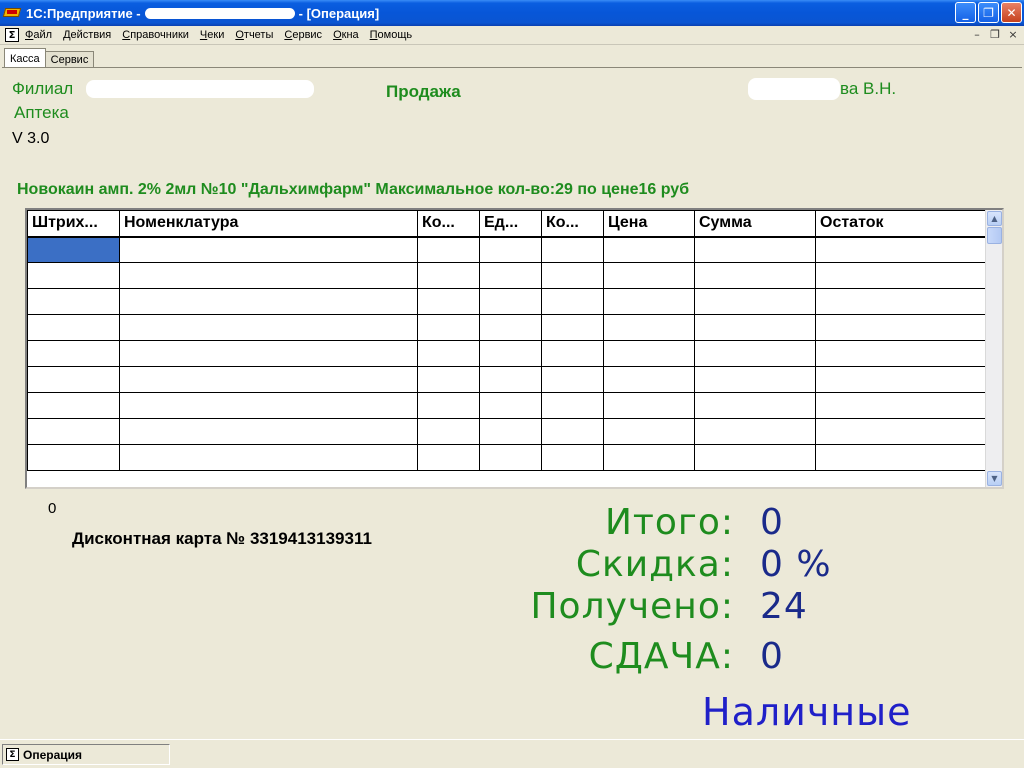 The height and width of the screenshot is (768, 1024). I want to click on menu-file: Файл, so click(38, 35).